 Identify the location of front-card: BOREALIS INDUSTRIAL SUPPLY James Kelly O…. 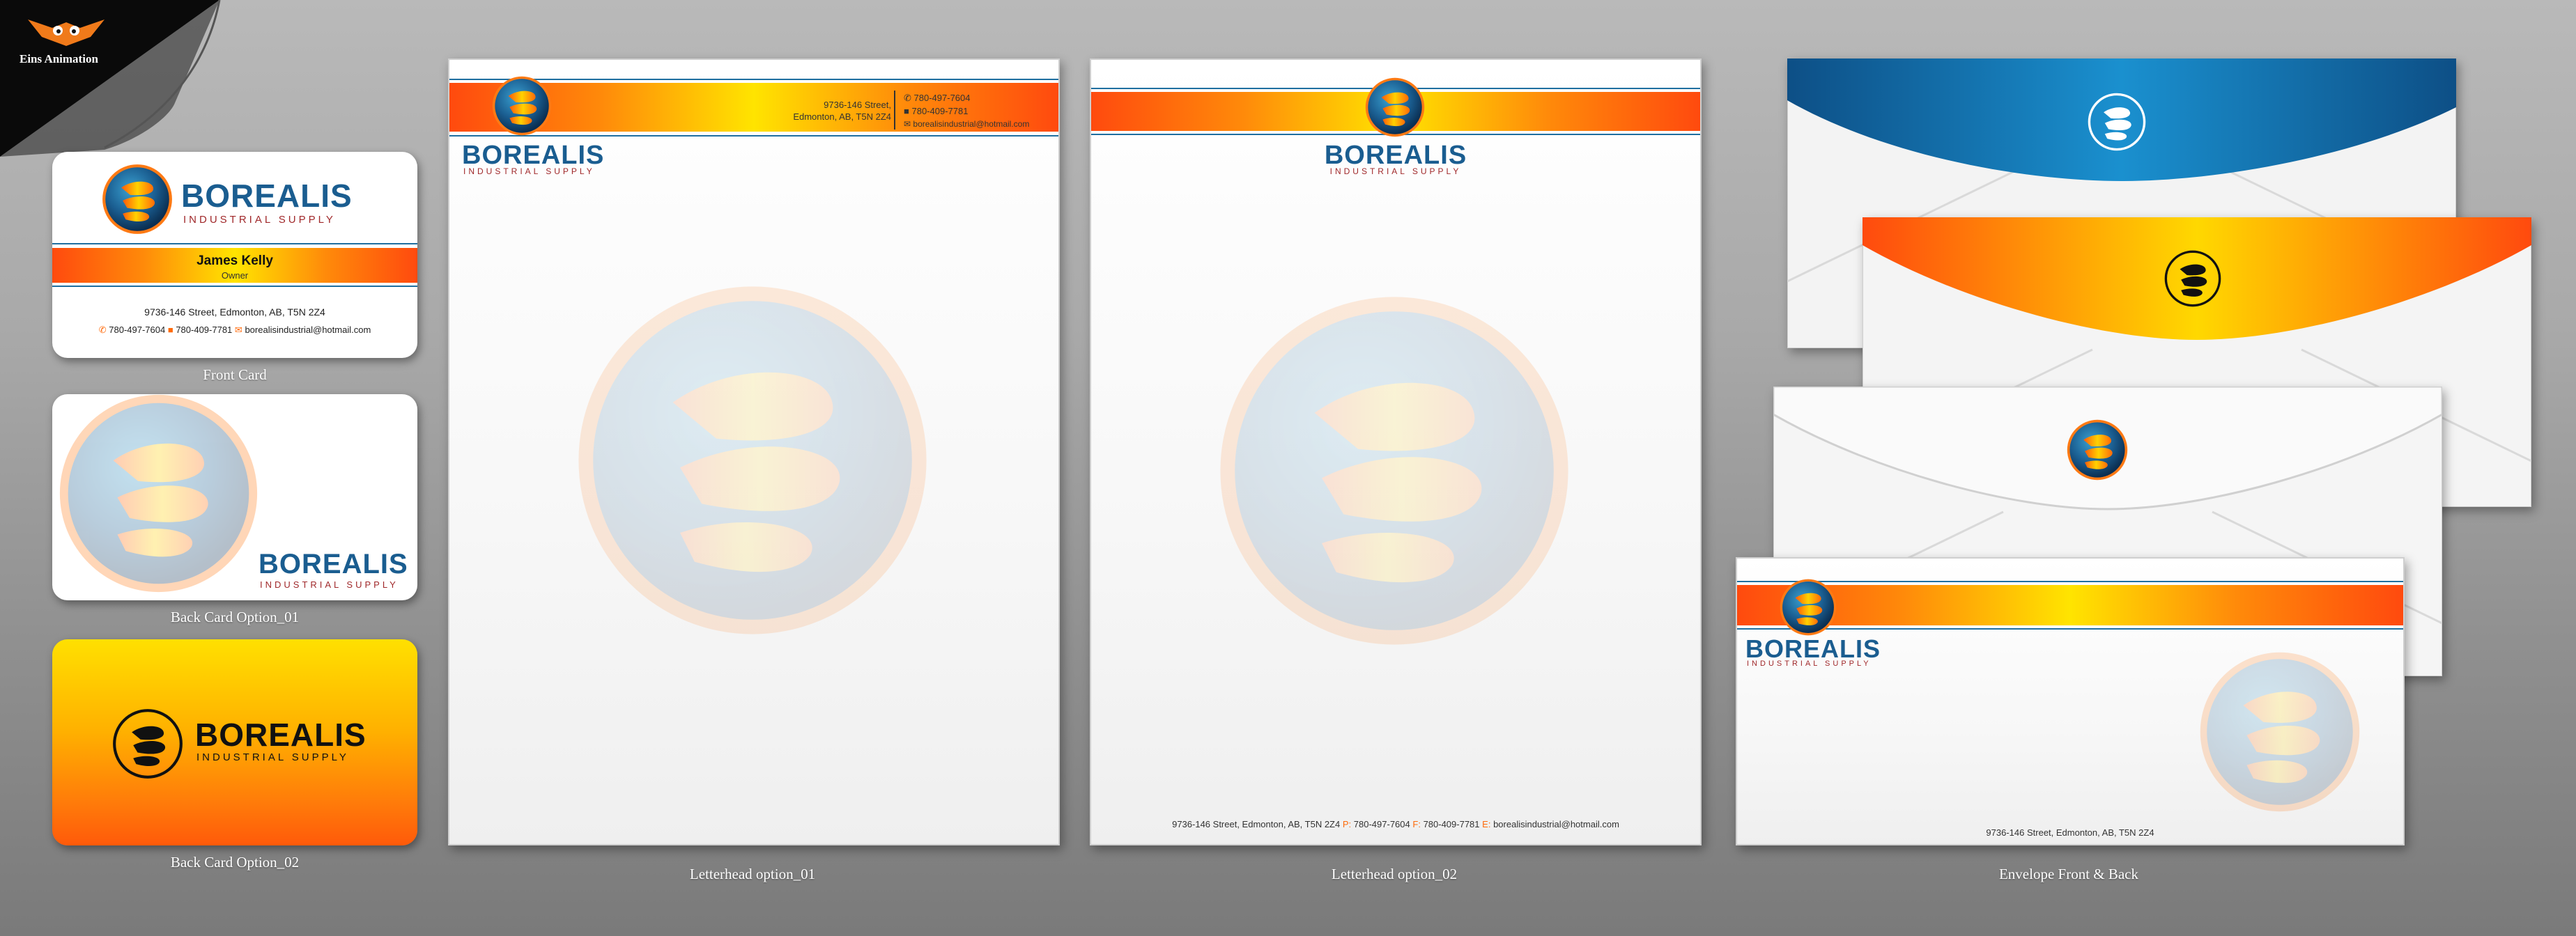
(235, 255).